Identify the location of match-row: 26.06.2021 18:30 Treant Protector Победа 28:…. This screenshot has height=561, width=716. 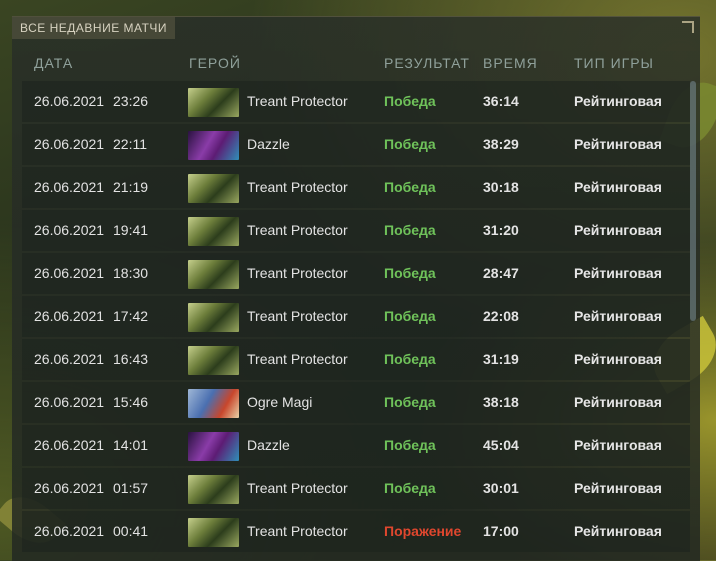
(356, 273).